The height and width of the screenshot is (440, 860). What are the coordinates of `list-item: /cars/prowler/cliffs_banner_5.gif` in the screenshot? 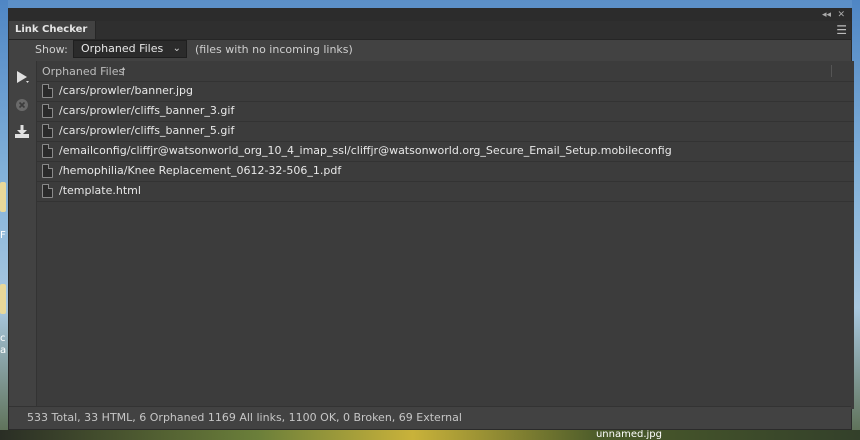 It's located at (445, 132).